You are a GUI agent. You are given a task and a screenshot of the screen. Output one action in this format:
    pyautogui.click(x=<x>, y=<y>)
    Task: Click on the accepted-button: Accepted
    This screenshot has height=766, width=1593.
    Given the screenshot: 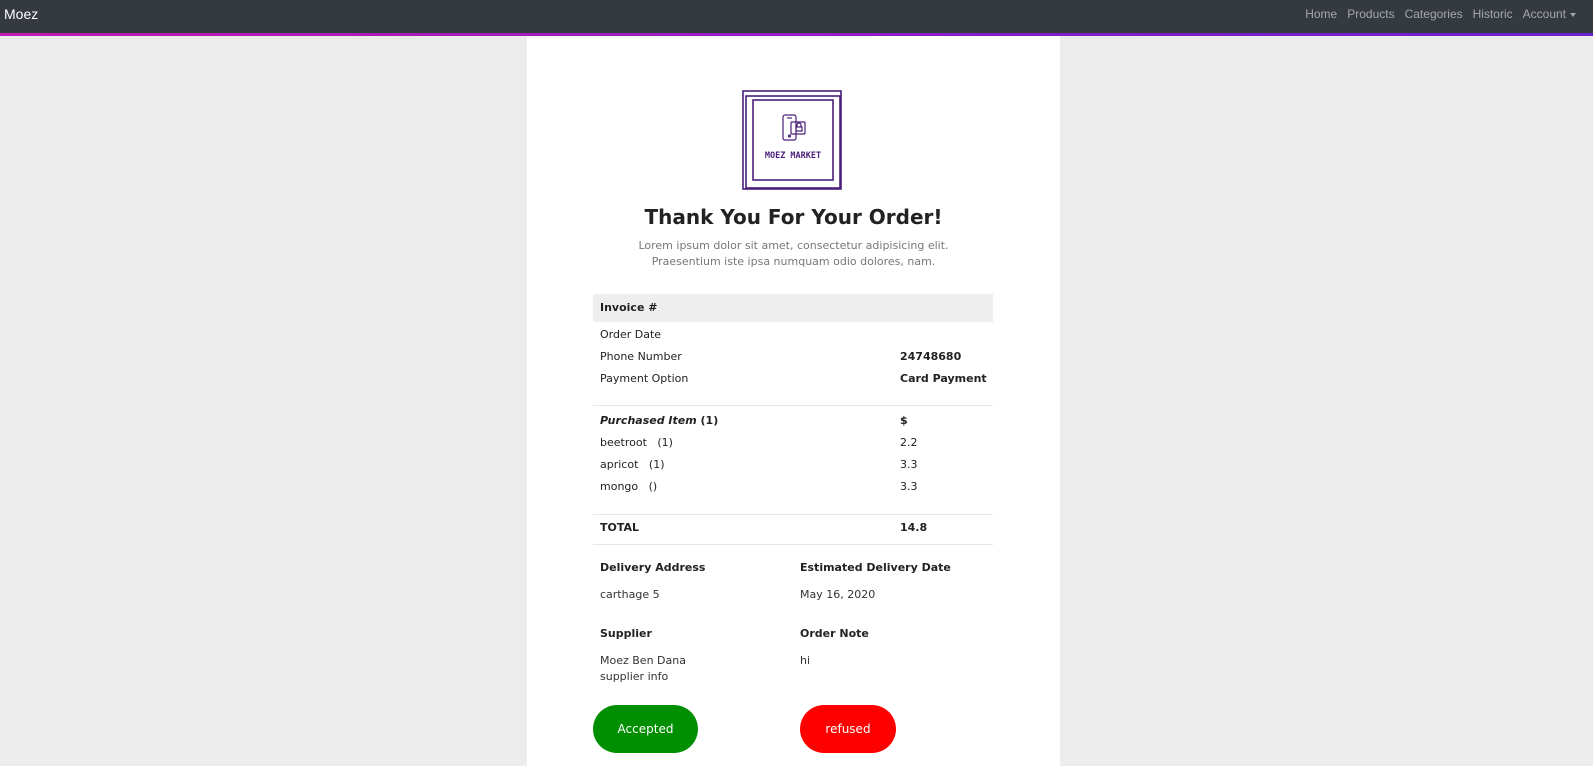 What is the action you would take?
    pyautogui.click(x=645, y=729)
    